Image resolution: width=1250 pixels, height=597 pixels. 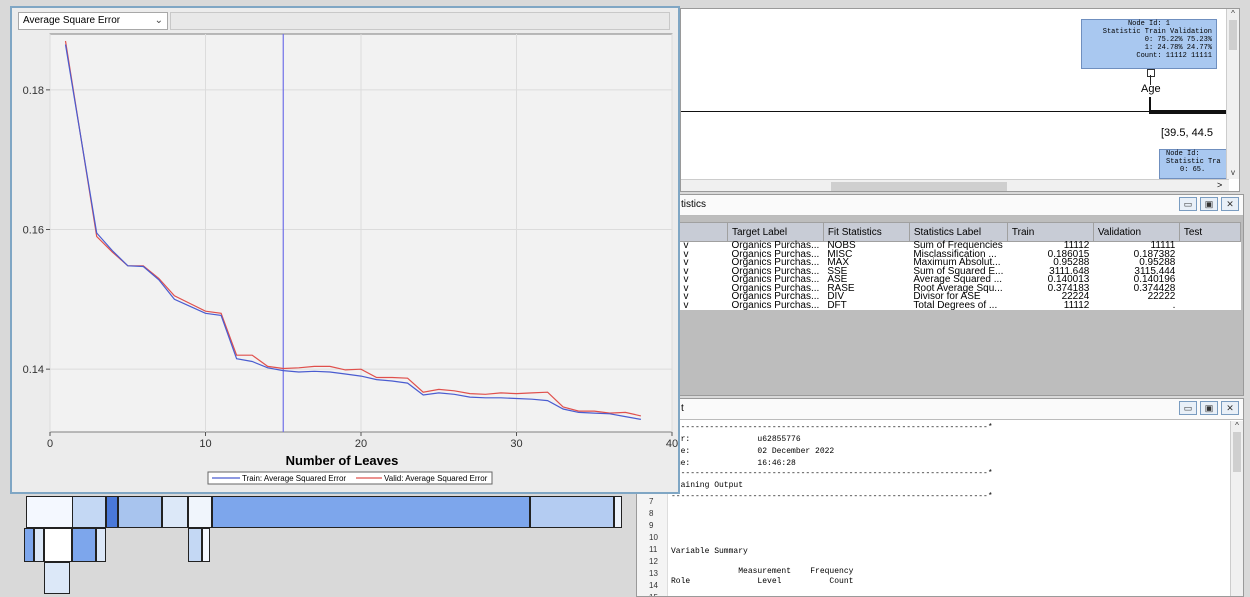 I want to click on output-line: Variable Summary, so click(x=709, y=551).